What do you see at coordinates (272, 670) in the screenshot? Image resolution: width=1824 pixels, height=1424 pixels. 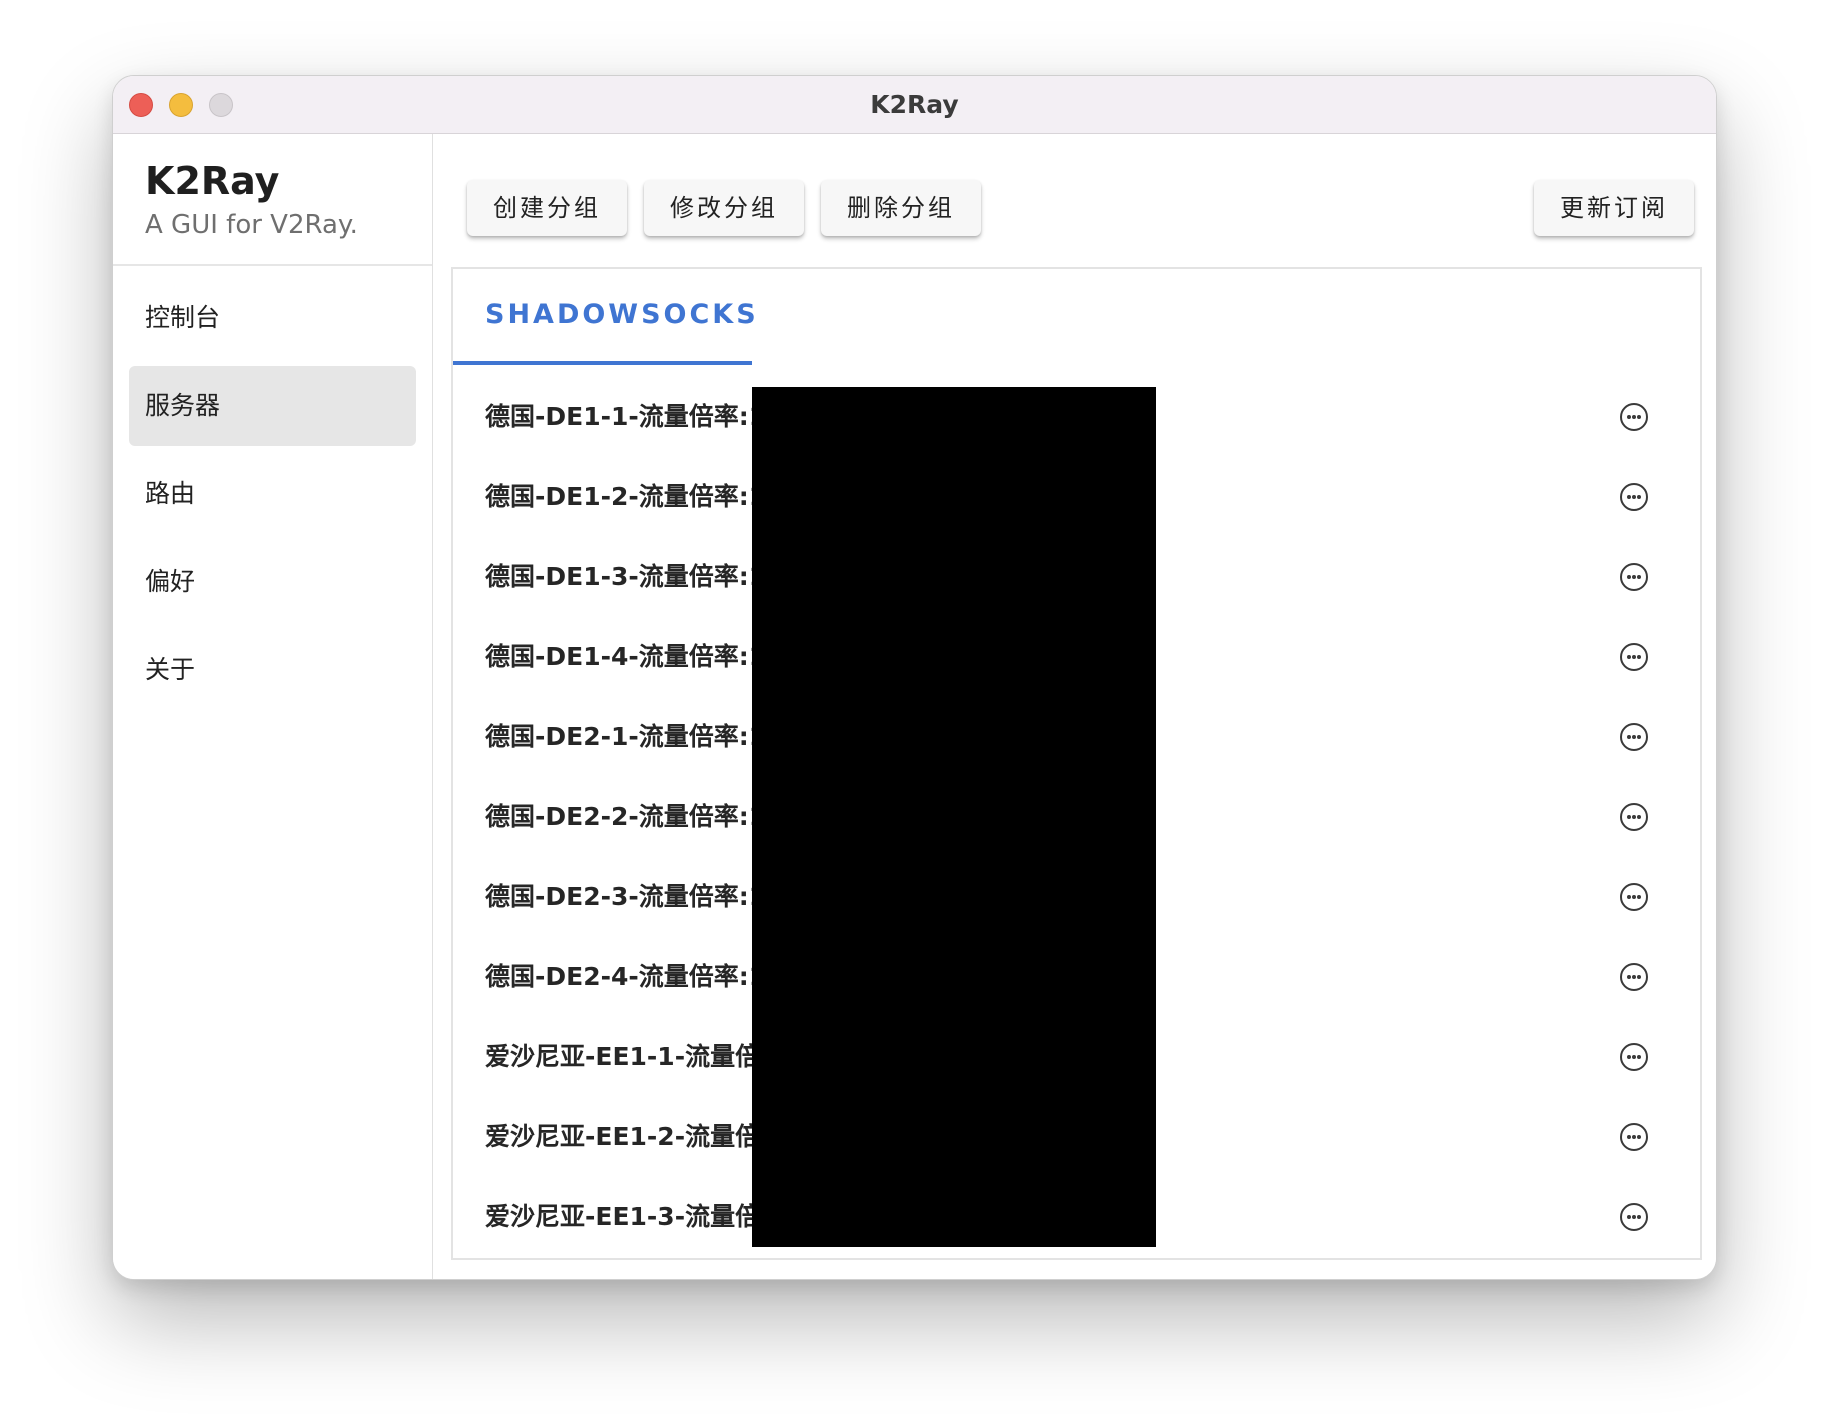 I see `sidebar-item-about: 关于` at bounding box center [272, 670].